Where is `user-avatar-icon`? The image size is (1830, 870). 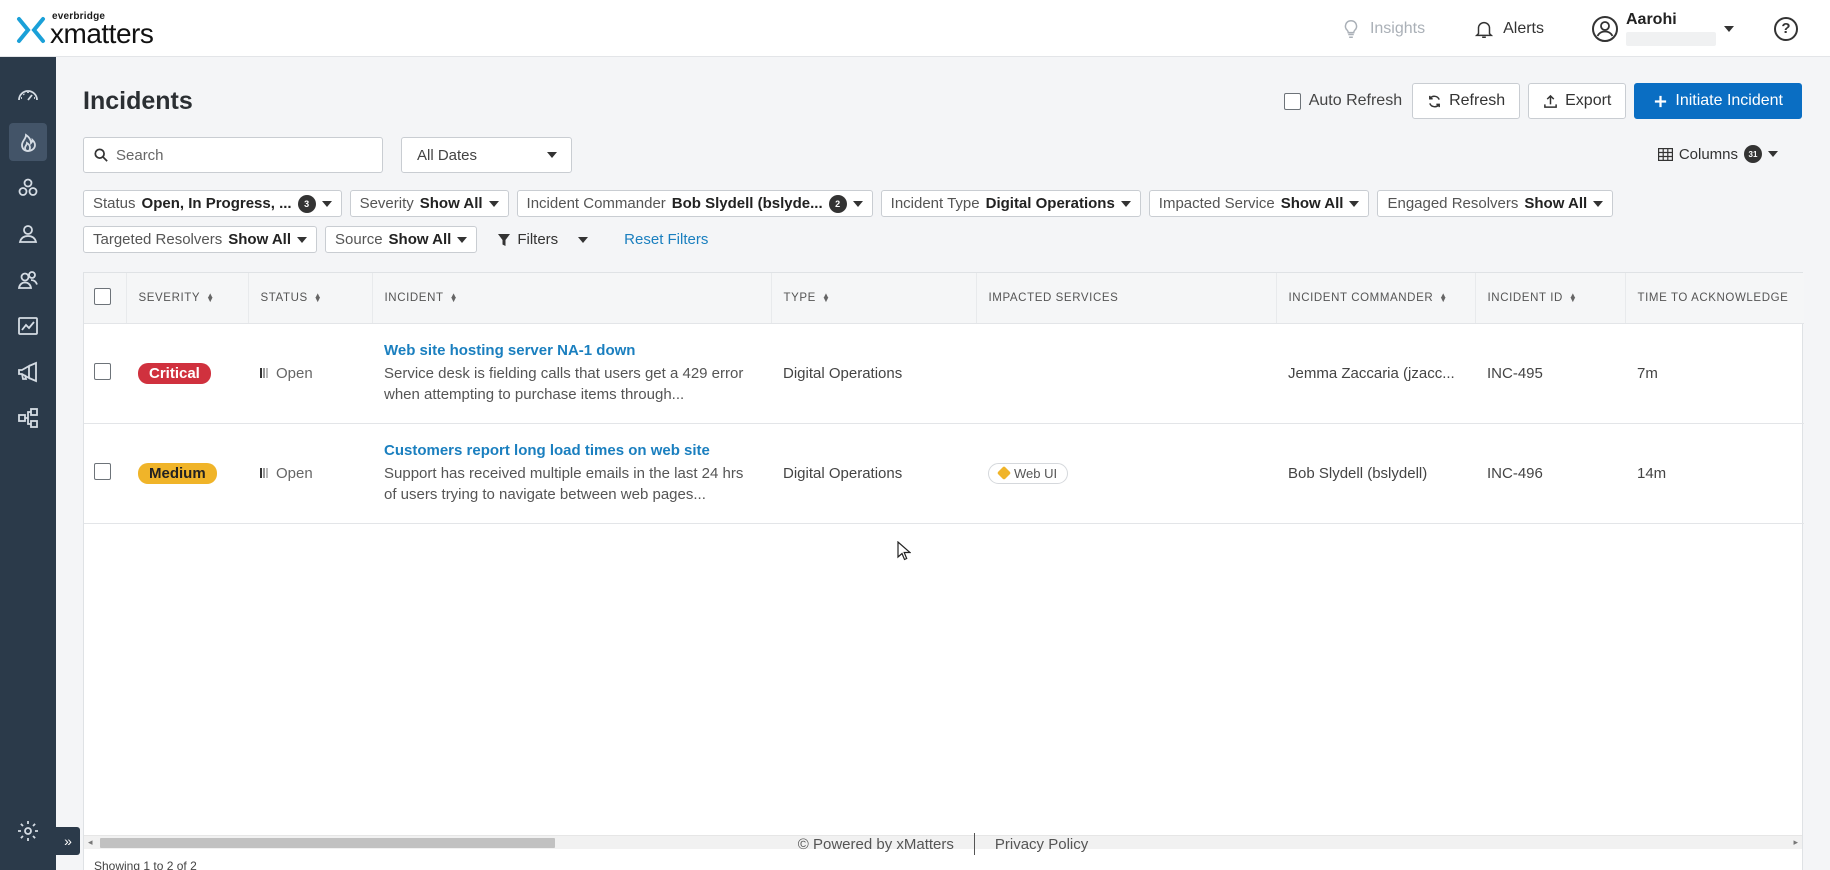 user-avatar-icon is located at coordinates (1605, 28).